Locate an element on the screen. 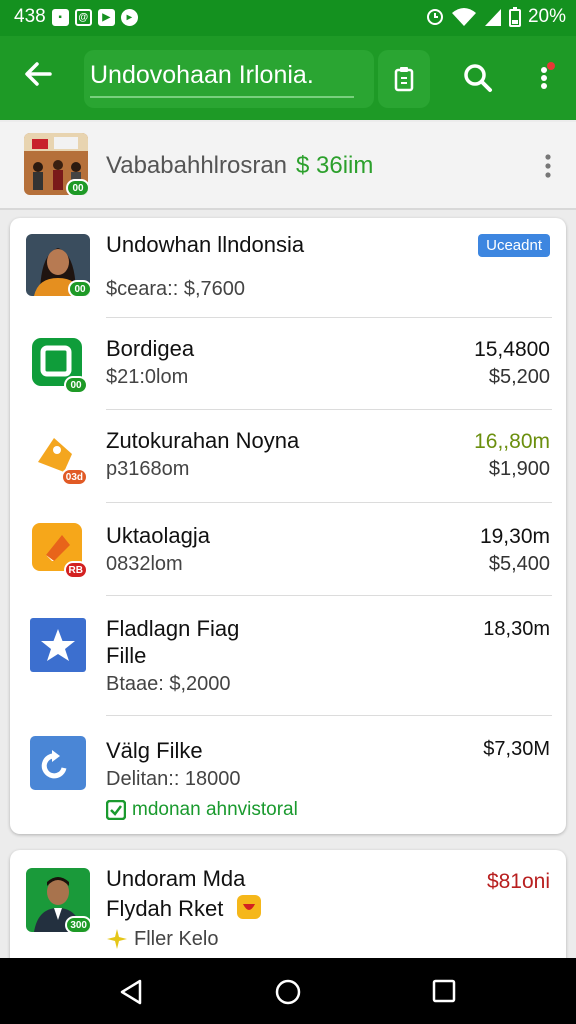 Image resolution: width=576 pixels, height=1024 pixels. item-check-label: mdonan ahnvistoral is located at coordinates (215, 809).